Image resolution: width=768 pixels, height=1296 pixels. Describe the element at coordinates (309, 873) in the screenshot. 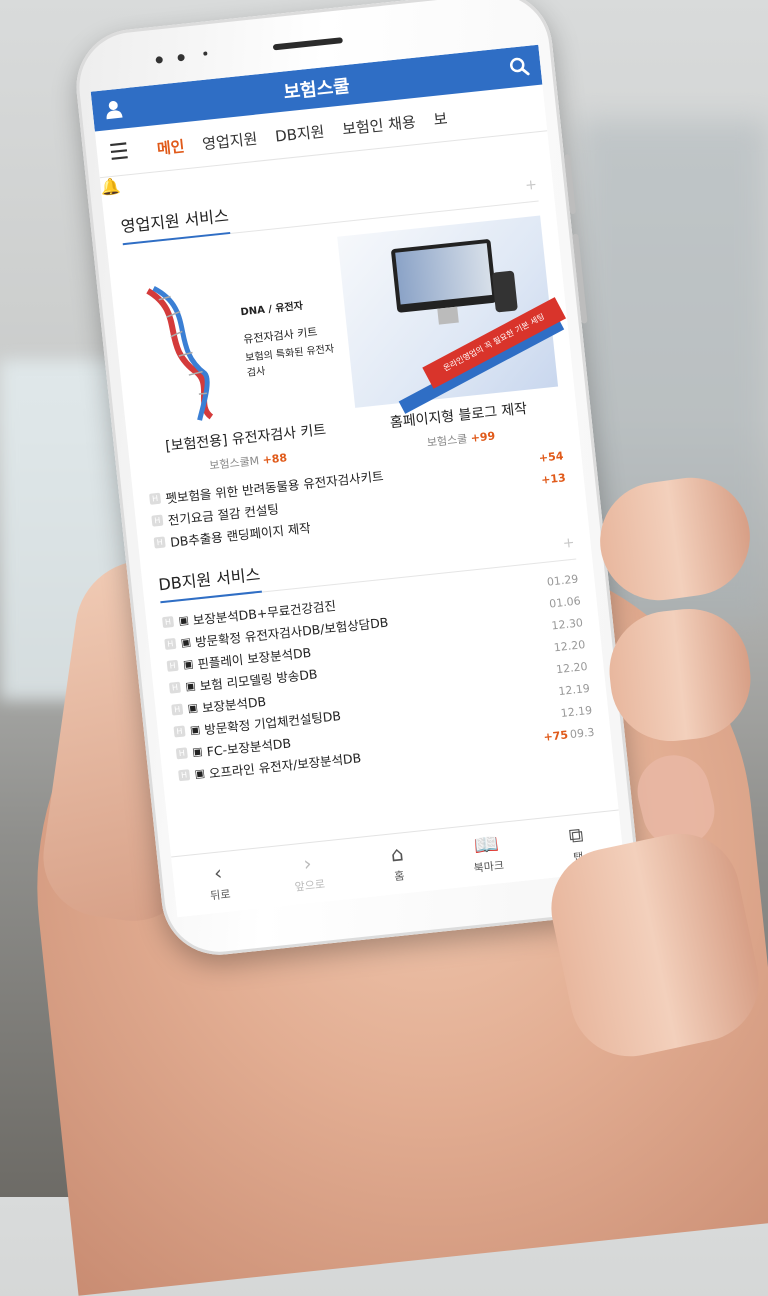

I see `forward-button: › 앞으로` at that location.